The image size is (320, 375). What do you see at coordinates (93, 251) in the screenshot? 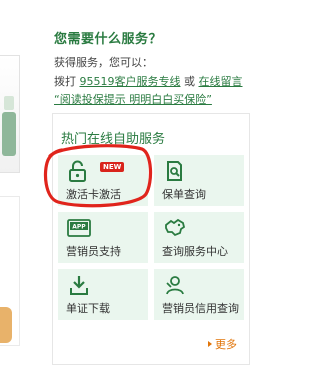
I see `tile-label: 营销员支持` at bounding box center [93, 251].